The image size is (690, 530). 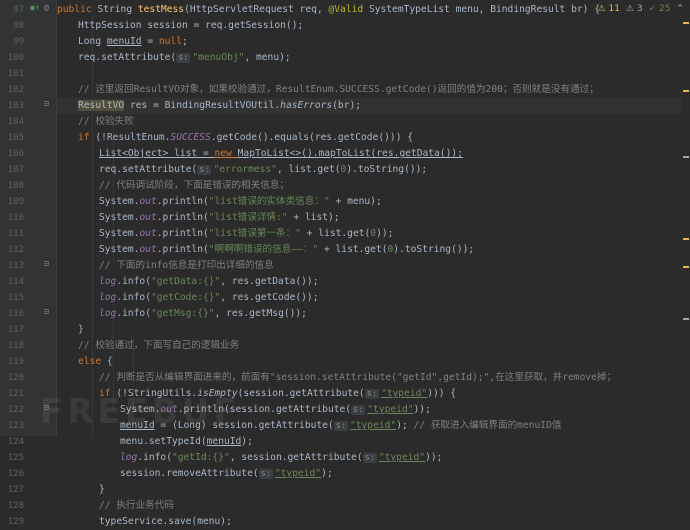 What do you see at coordinates (12, 154) in the screenshot?
I see `line-number: 106` at bounding box center [12, 154].